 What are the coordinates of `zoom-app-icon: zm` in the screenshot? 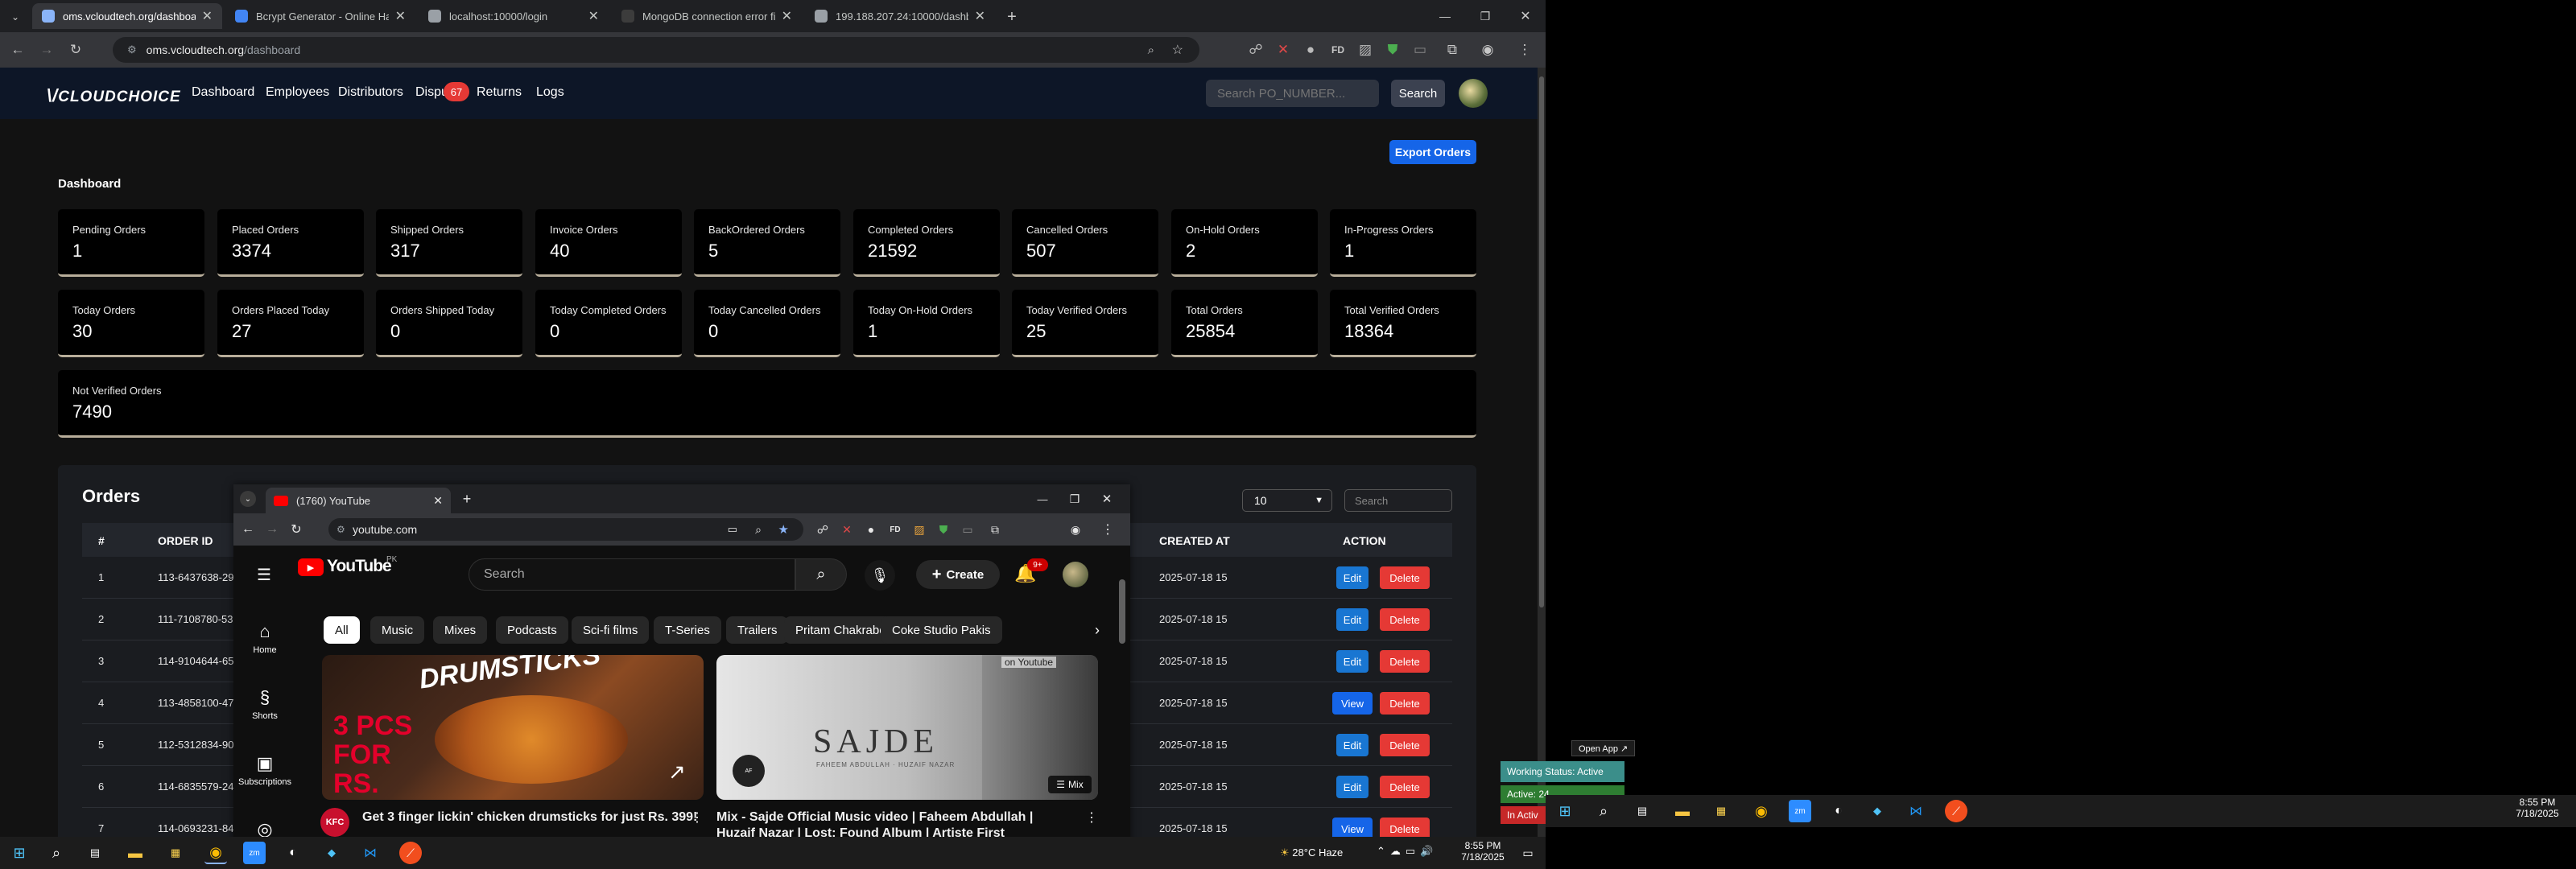 It's located at (254, 853).